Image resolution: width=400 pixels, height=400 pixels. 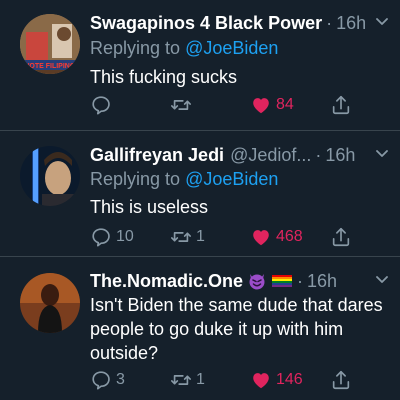 What do you see at coordinates (289, 236) in the screenshot?
I see `like-count: 468` at bounding box center [289, 236].